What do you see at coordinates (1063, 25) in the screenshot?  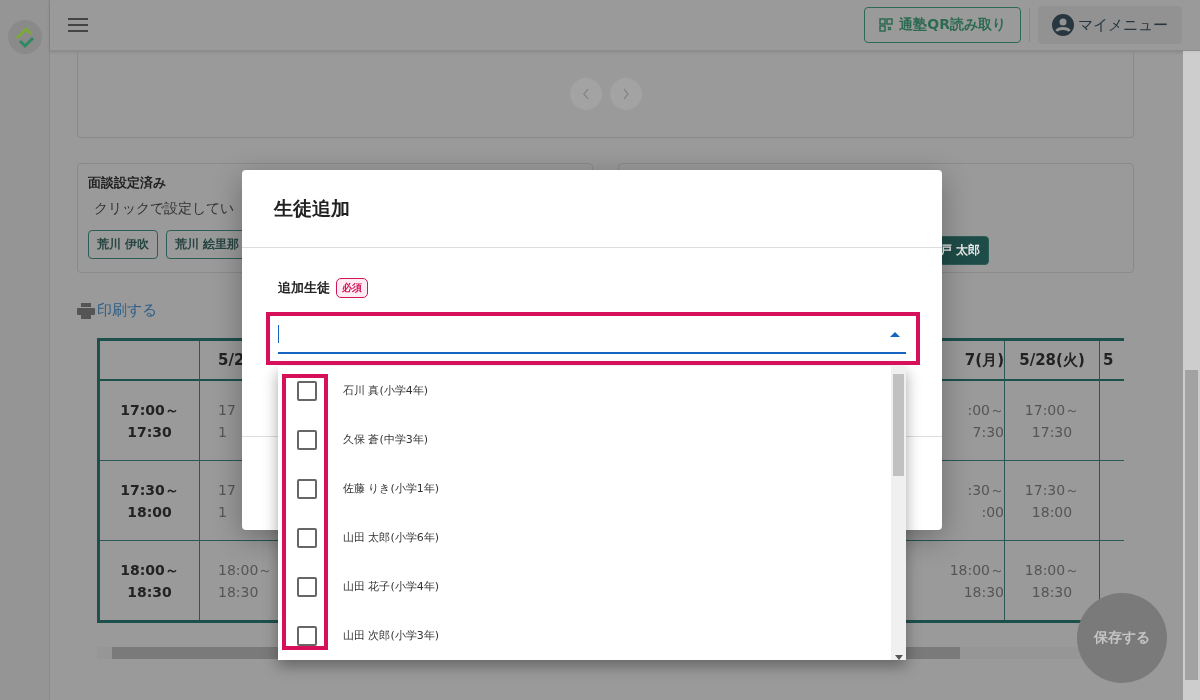 I see `user-icon` at bounding box center [1063, 25].